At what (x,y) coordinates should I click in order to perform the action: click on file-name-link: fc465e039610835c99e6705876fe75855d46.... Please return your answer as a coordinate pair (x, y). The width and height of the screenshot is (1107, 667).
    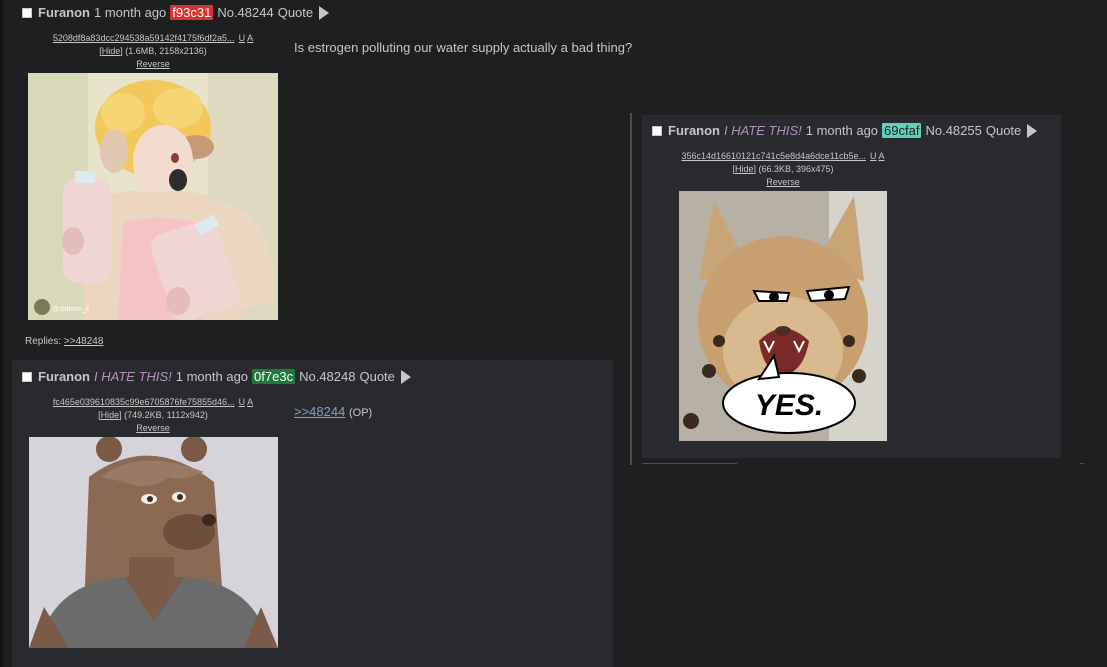
    Looking at the image, I should click on (144, 402).